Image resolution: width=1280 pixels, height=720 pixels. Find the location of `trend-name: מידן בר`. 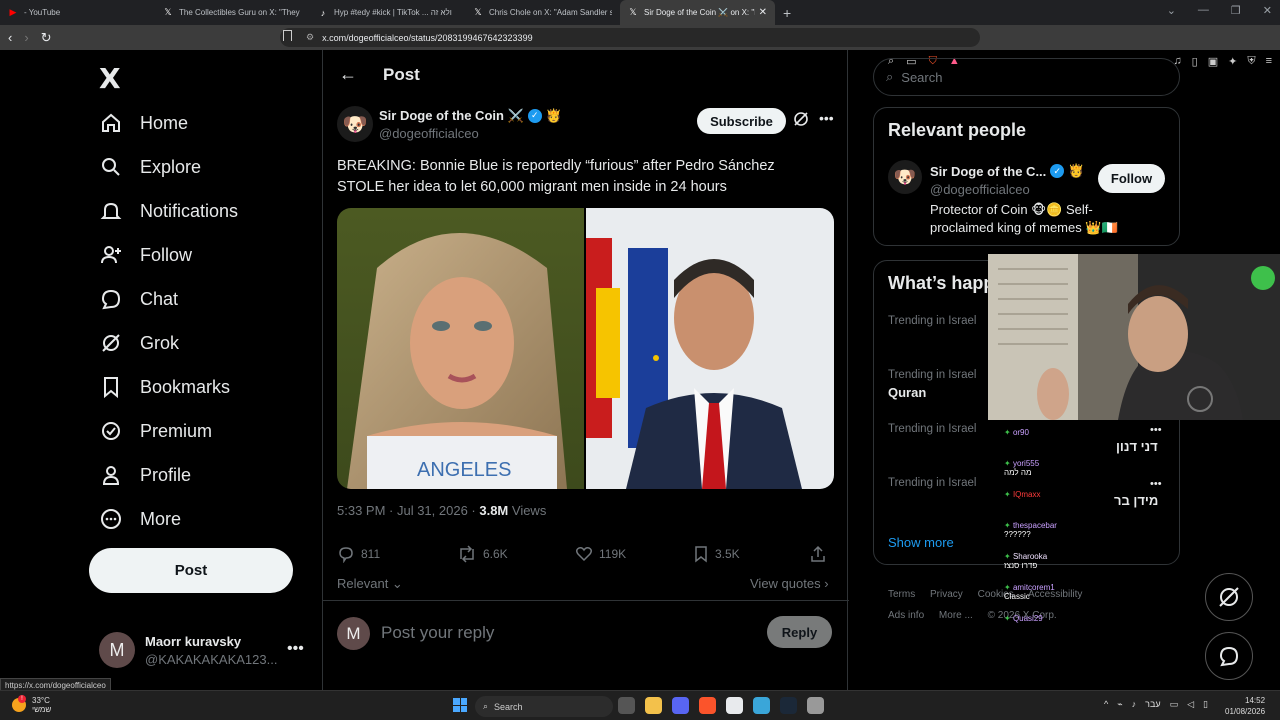

trend-name: מידן בר is located at coordinates (1136, 500).